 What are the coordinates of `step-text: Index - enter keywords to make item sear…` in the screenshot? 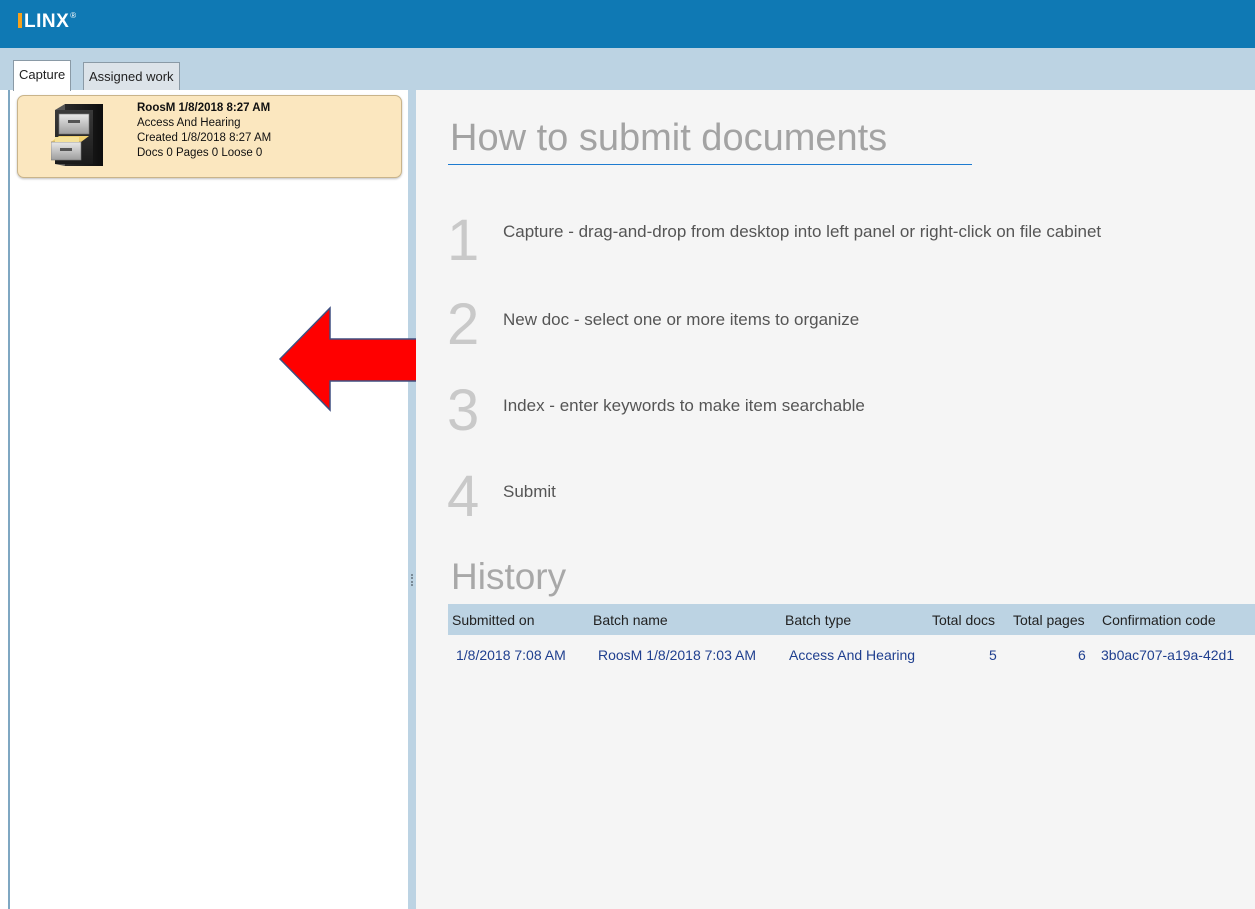 It's located at (684, 405).